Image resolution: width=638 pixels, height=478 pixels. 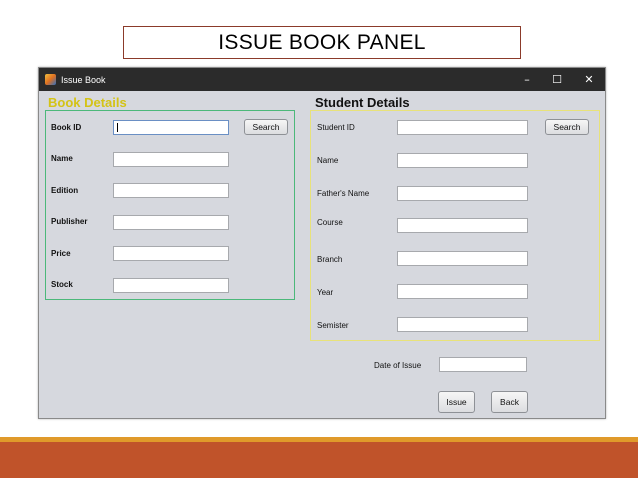 I want to click on book-name-label: Name, so click(x=62, y=158).